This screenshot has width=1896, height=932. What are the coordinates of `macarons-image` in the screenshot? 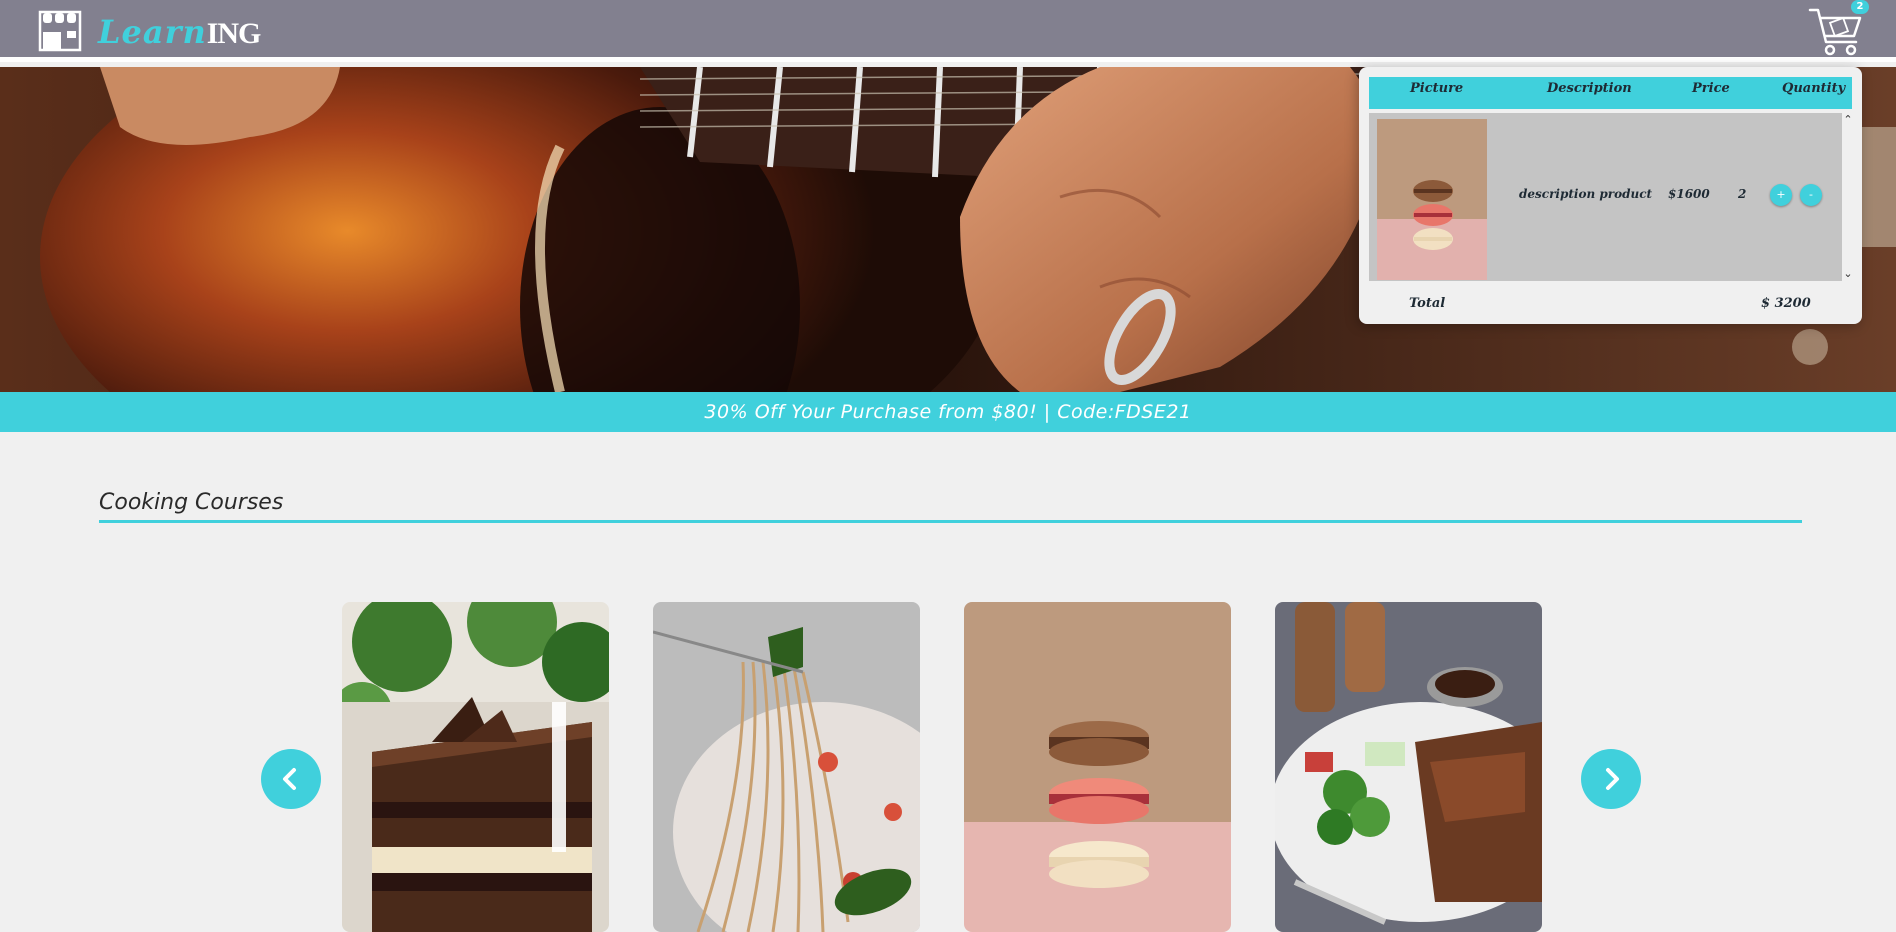 It's located at (1097, 767).